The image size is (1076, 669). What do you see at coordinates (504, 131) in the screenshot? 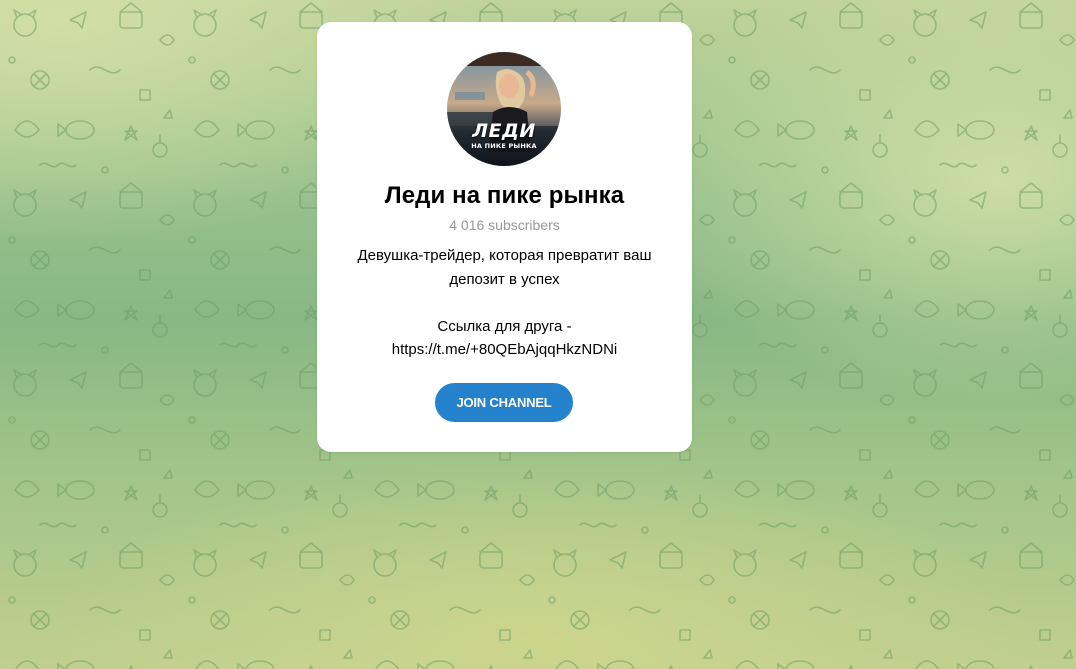
I see `avatar-logo-text: ЛЕДИ` at bounding box center [504, 131].